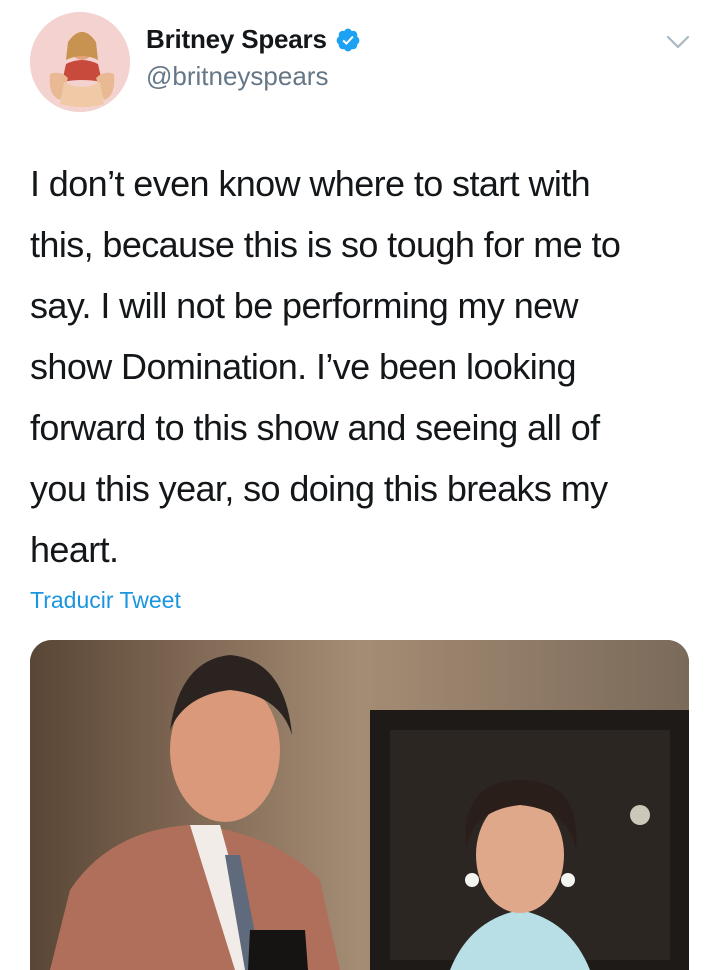 The height and width of the screenshot is (970, 706). I want to click on author-row: Britney Spears, so click(253, 39).